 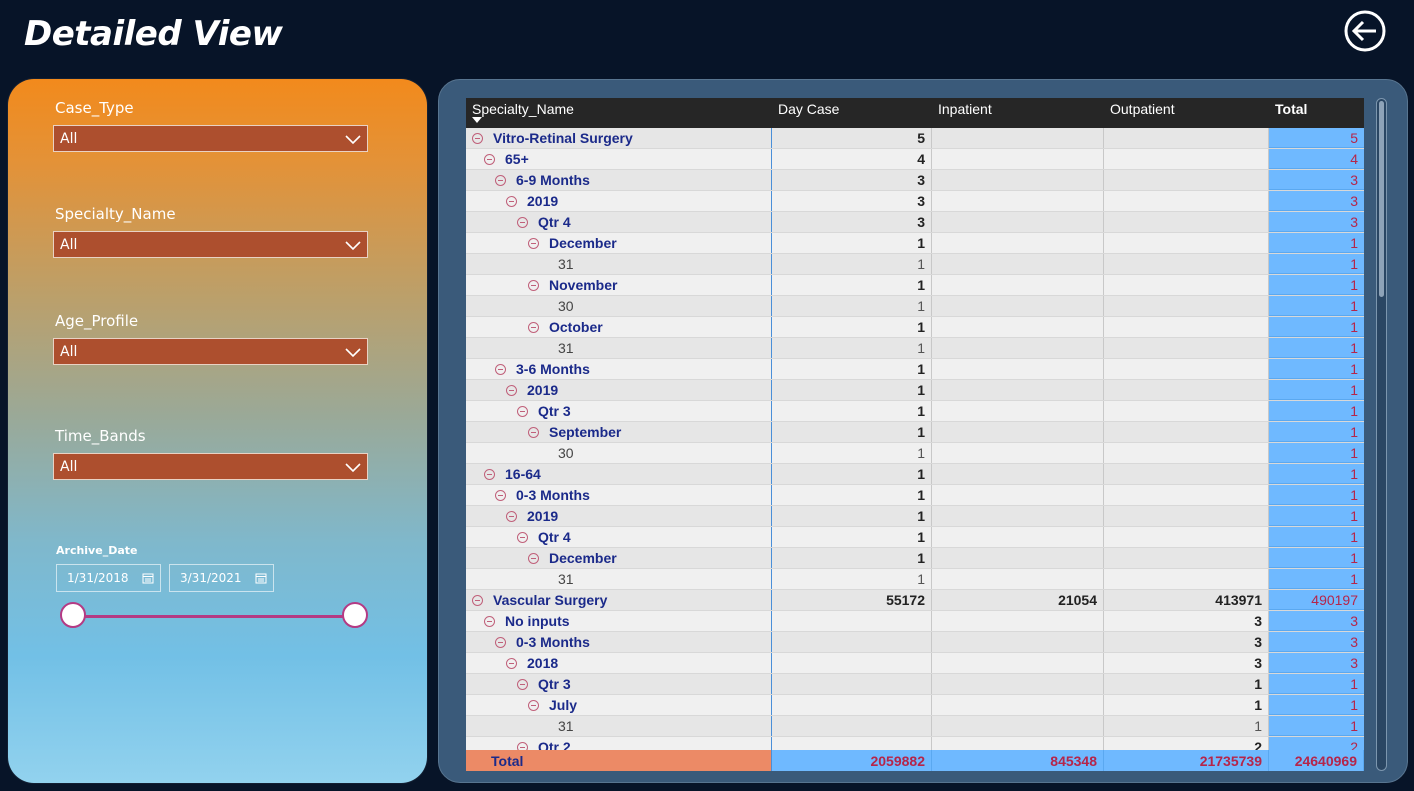 I want to click on table-row: 2018 3 3, so click(x=915, y=663).